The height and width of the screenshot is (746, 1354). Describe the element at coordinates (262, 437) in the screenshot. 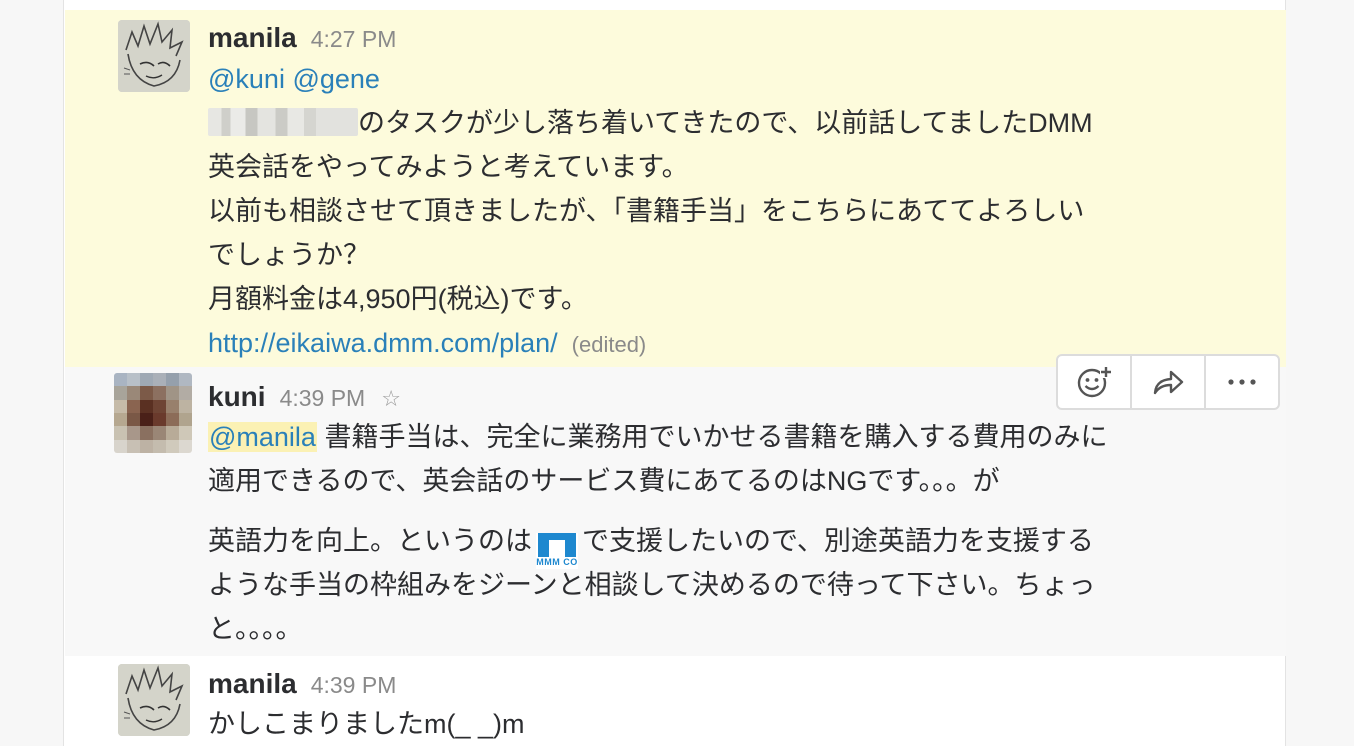

I see `mention: @manila` at that location.